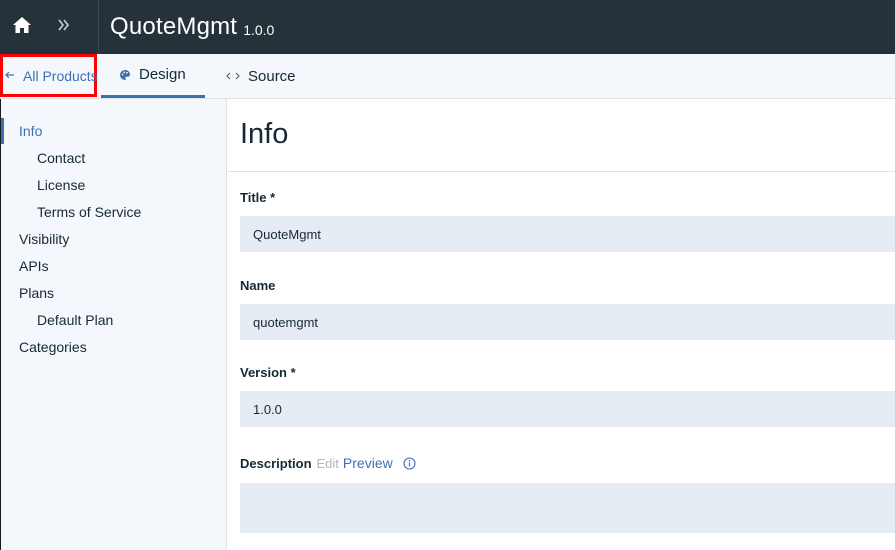  Describe the element at coordinates (567, 409) in the screenshot. I see `version-field: 1.0.0` at that location.